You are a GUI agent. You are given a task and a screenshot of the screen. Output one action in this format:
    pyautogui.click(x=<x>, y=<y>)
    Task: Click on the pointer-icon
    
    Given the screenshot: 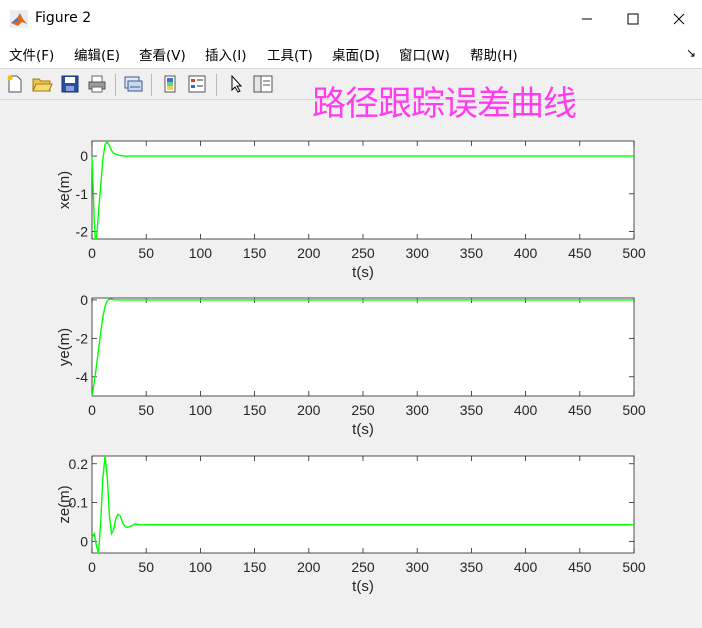 What is the action you would take?
    pyautogui.click(x=237, y=84)
    